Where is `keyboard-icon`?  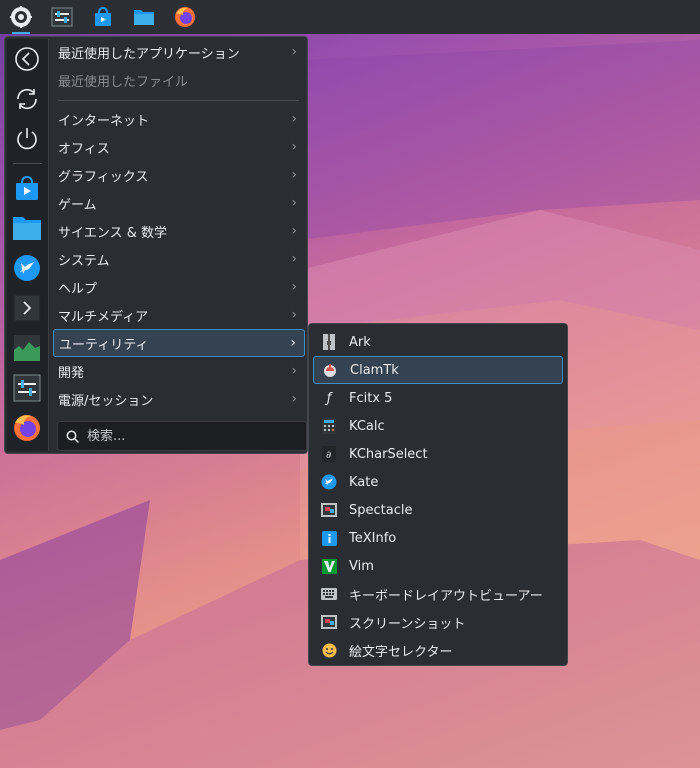
keyboard-icon is located at coordinates (329, 594).